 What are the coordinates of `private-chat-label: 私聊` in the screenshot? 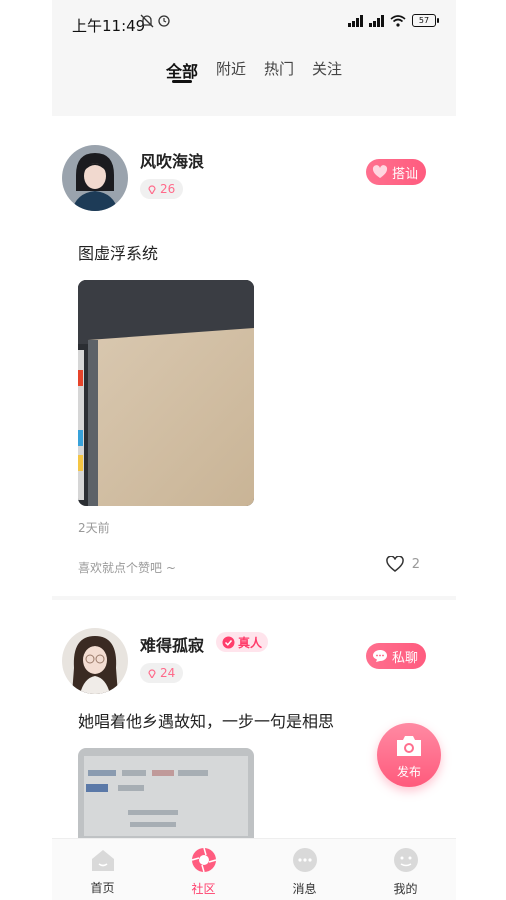 It's located at (404, 658).